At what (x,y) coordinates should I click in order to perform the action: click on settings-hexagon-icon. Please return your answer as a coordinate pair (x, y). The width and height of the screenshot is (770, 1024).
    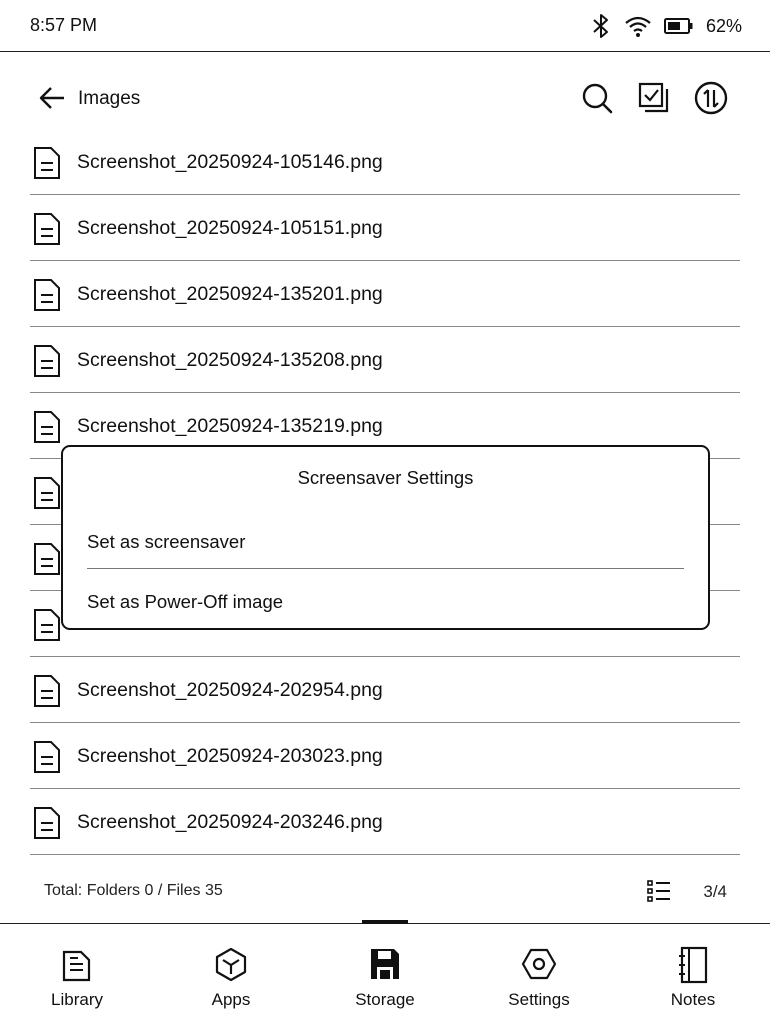
    Looking at the image, I should click on (539, 964).